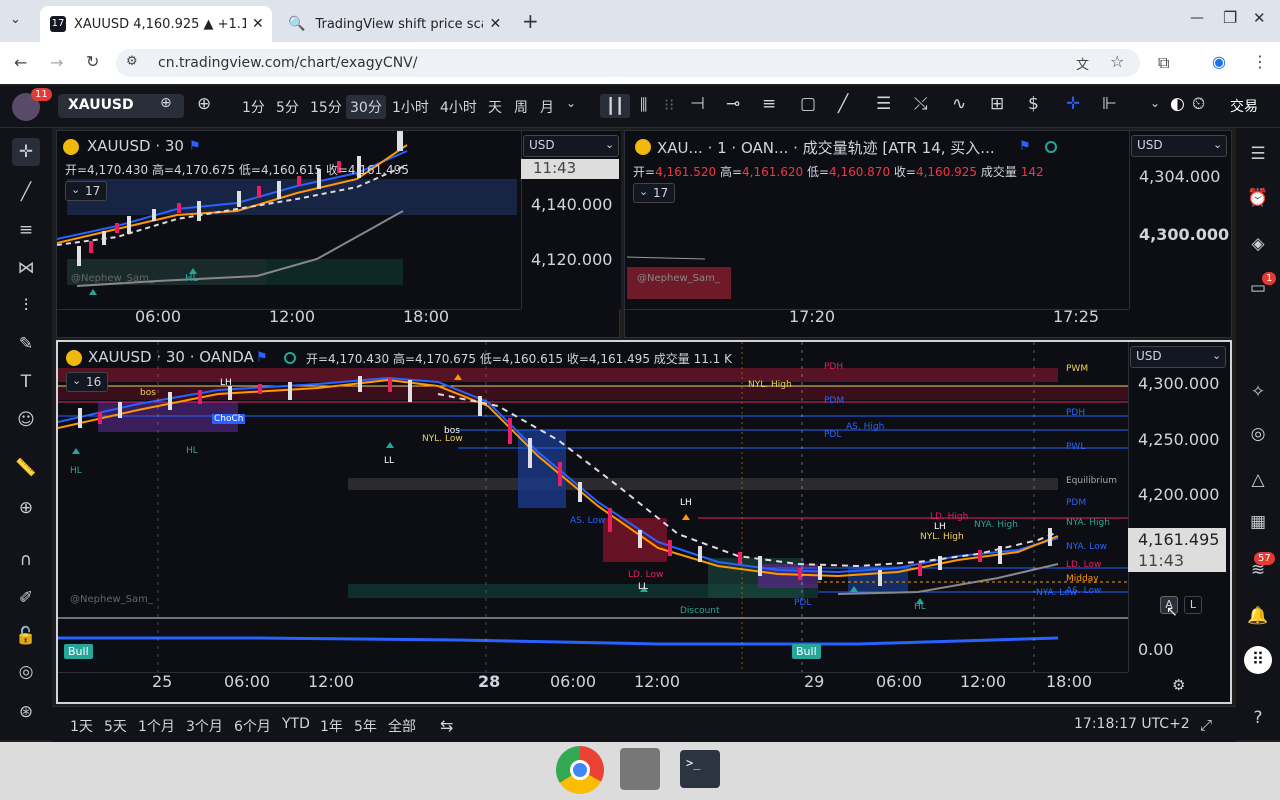  Describe the element at coordinates (156, 726) in the screenshot. I see `range-1m: 1个月` at that location.